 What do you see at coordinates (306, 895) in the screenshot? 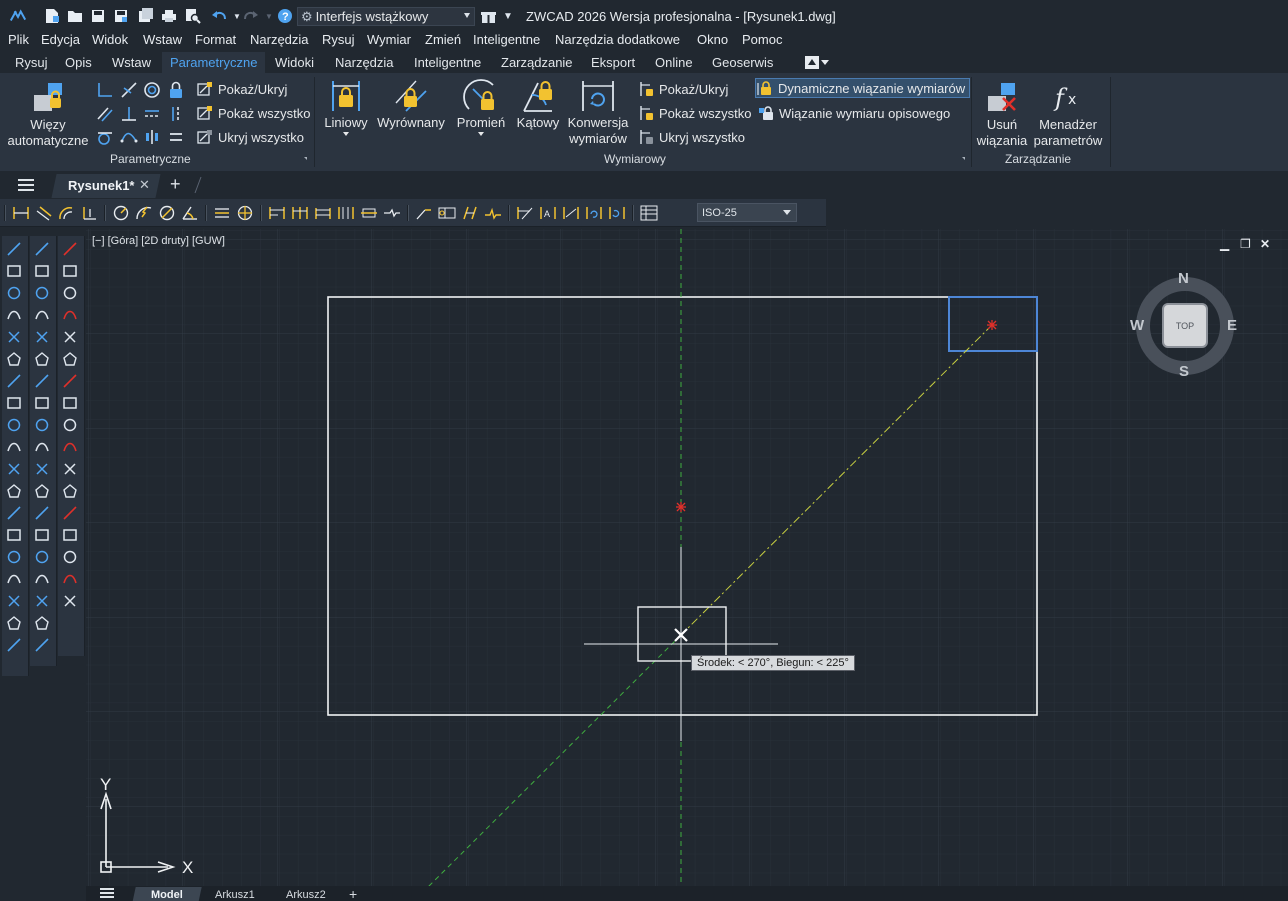
I see `tab-arkusz2: Arkusz2` at bounding box center [306, 895].